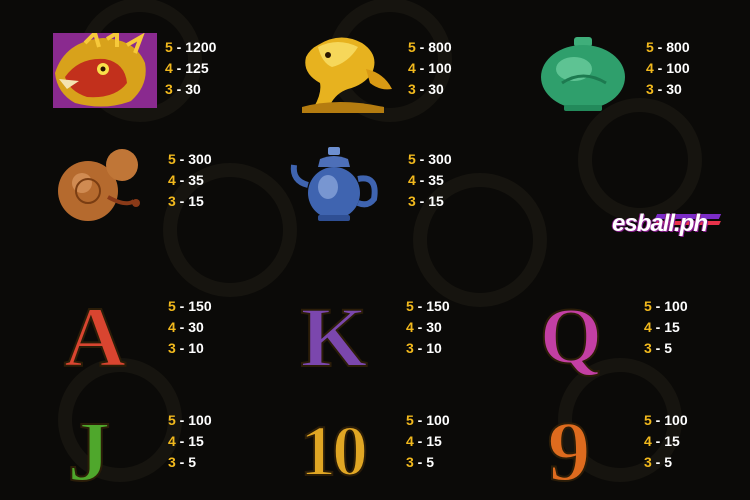 The height and width of the screenshot is (500, 750). Describe the element at coordinates (401, 451) in the screenshot. I see `paytable-entry-ten: 10 5 - 100 4 - 15 3 - 5` at that location.